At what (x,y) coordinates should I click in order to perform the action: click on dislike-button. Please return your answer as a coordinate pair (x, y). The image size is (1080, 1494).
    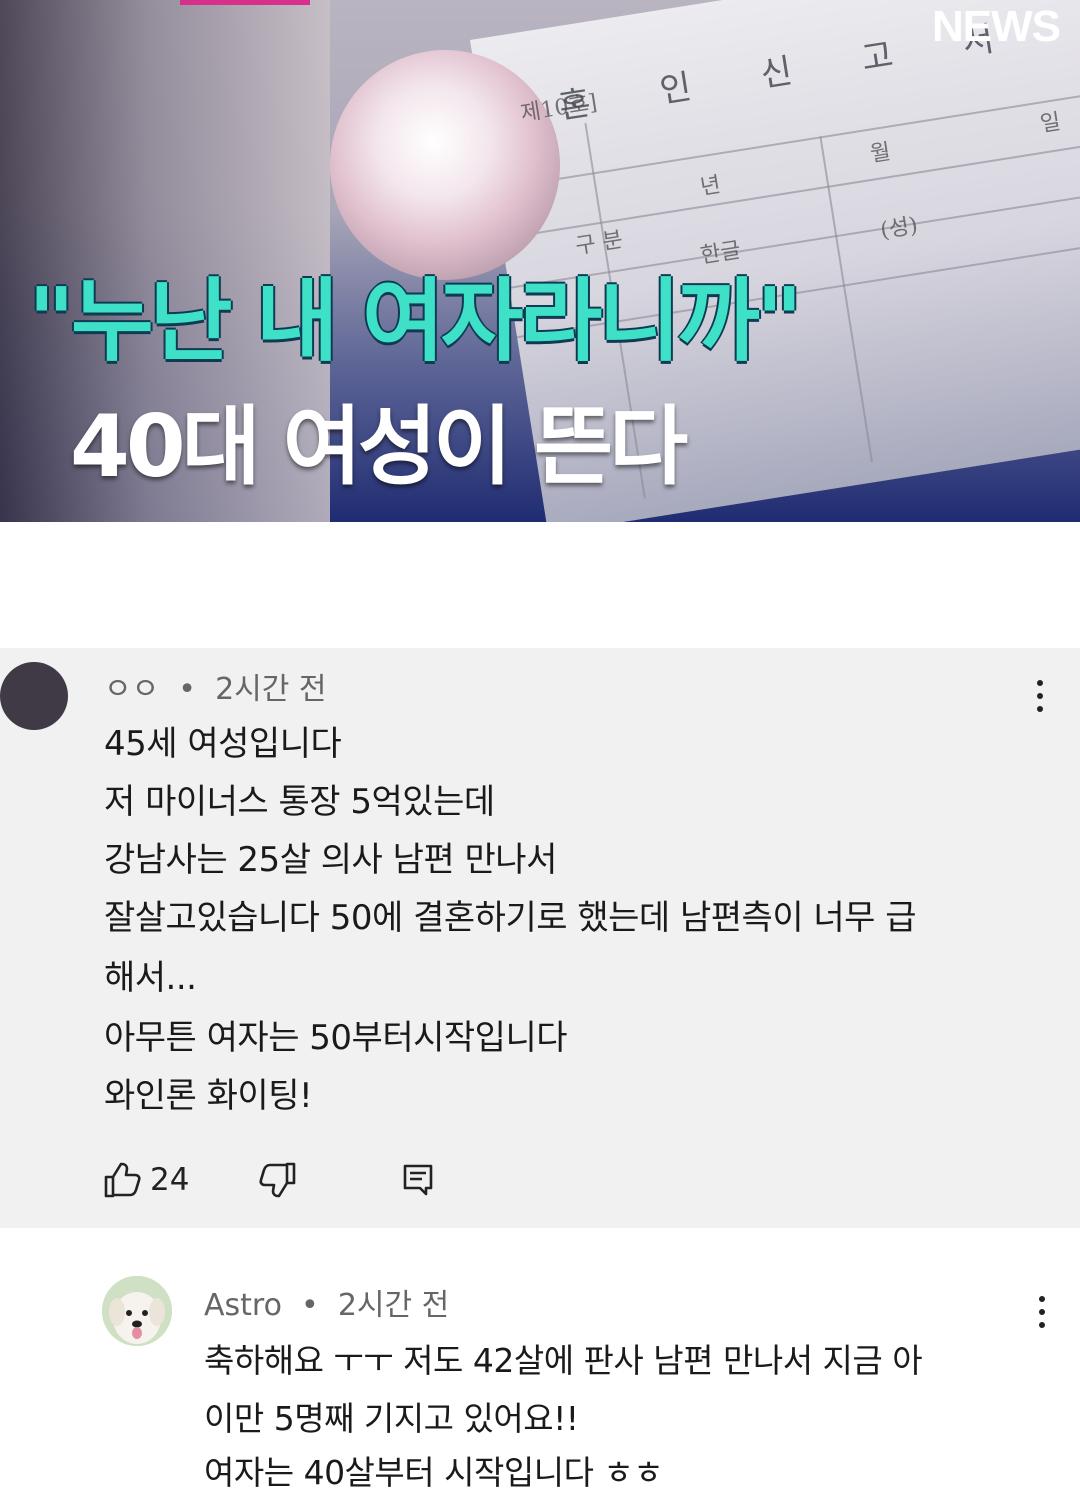
    Looking at the image, I should click on (278, 1180).